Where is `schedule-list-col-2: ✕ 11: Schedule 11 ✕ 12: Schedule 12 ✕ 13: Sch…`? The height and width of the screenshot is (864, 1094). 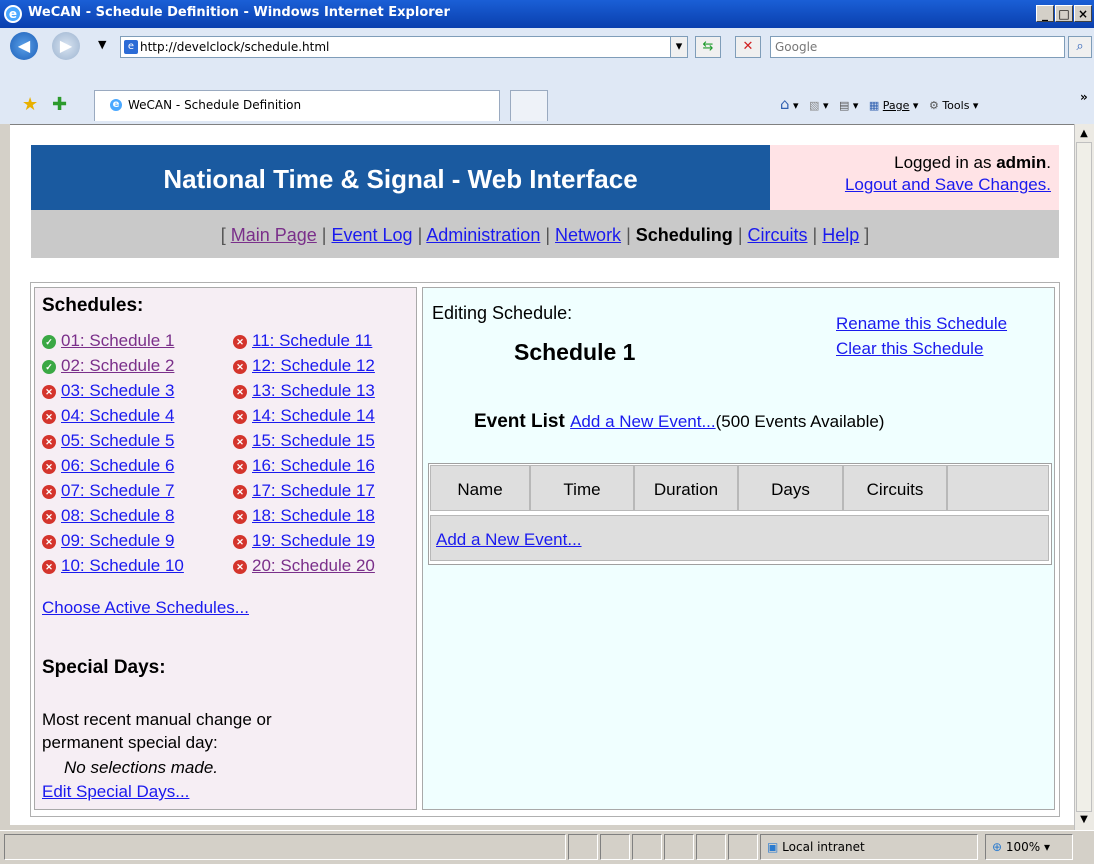 schedule-list-col-2: ✕ 11: Schedule 11 ✕ 12: Schedule 12 ✕ 13: Sch… is located at coordinates (304, 456).